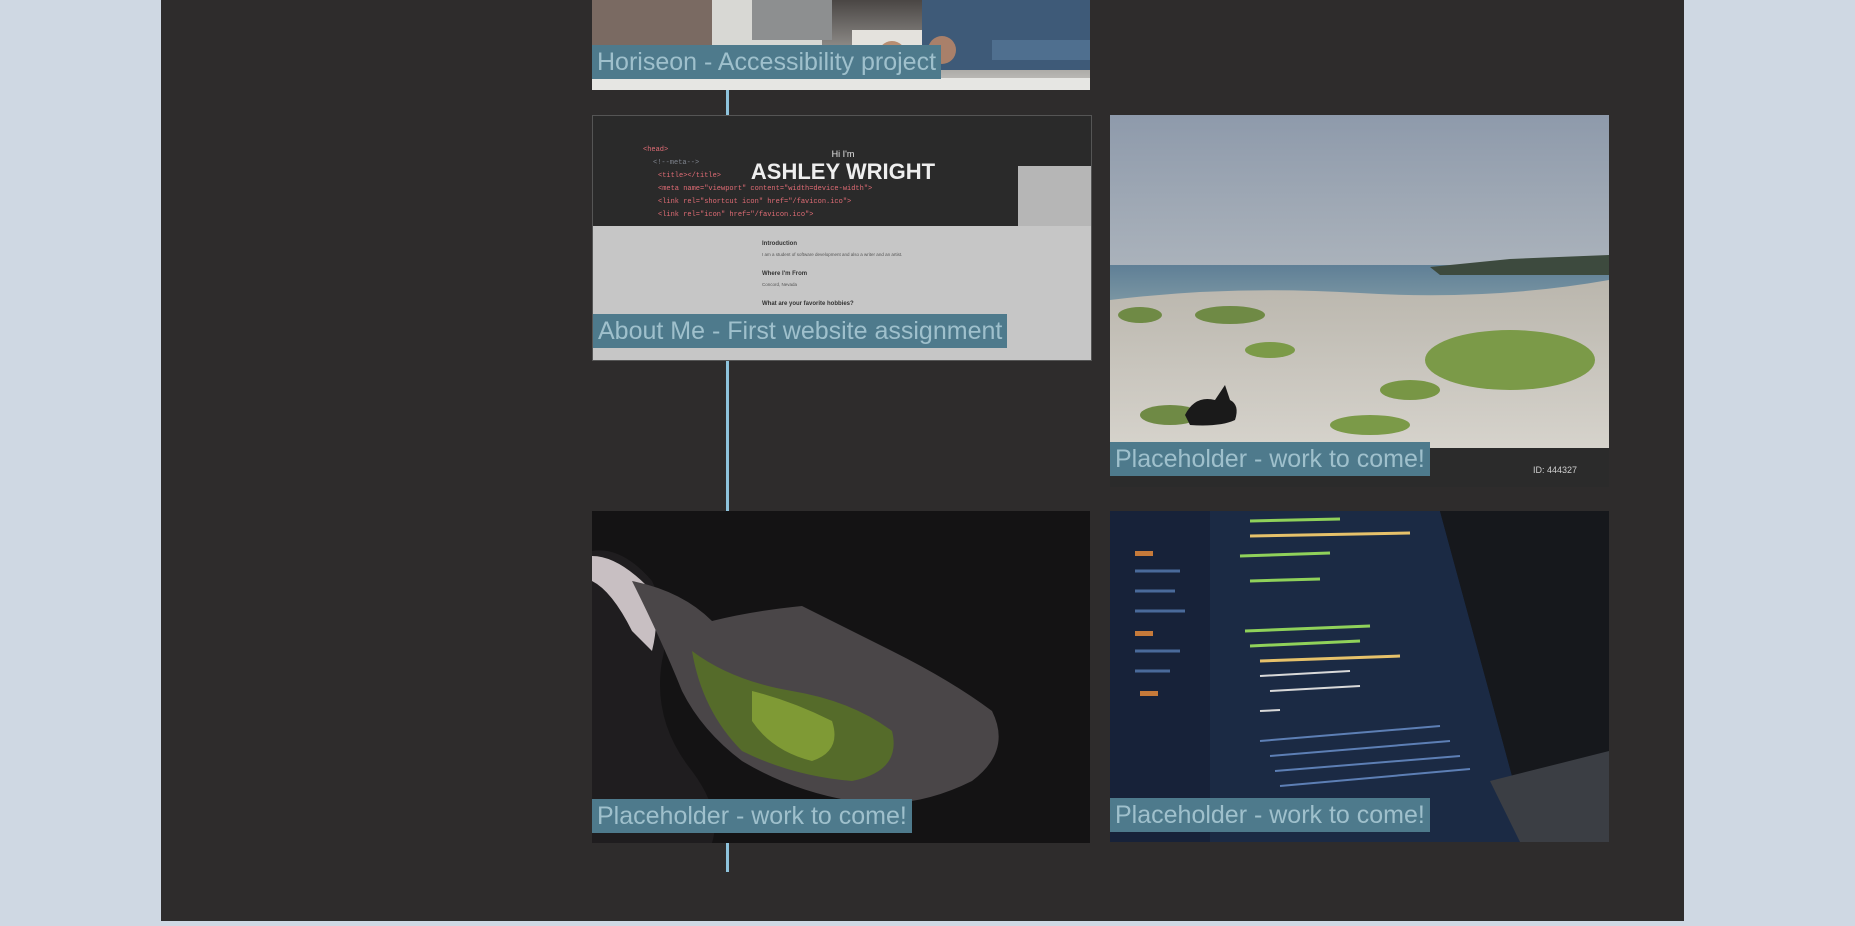 The image size is (1855, 926). Describe the element at coordinates (1555, 470) in the screenshot. I see `image-id-label: ID: 444327` at that location.